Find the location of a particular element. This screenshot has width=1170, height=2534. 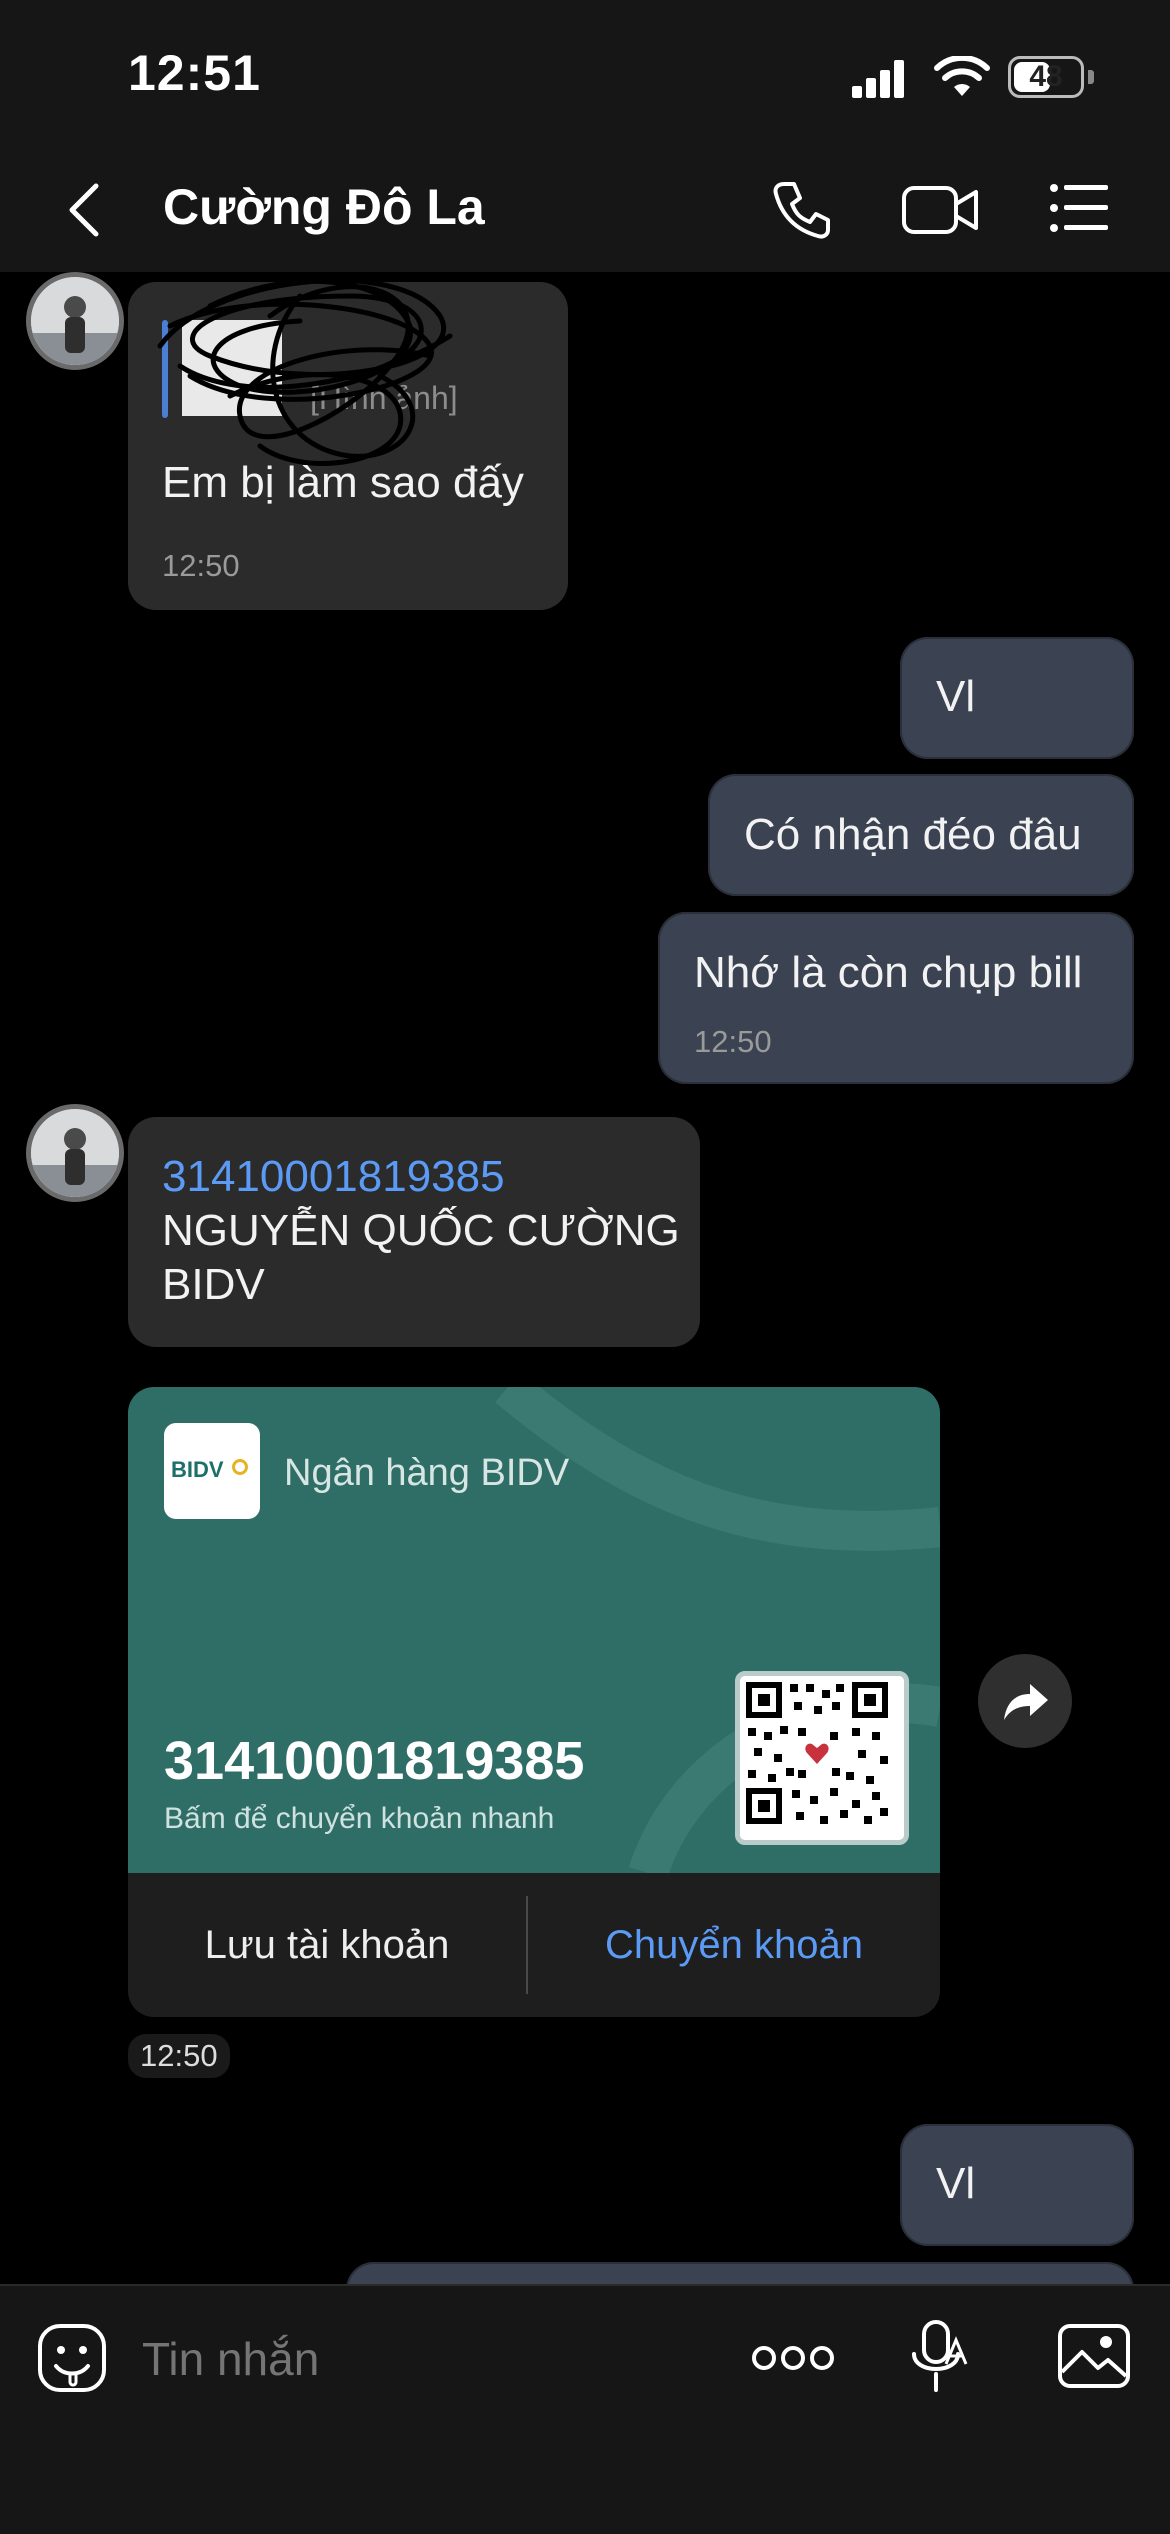

sticker-icon is located at coordinates (72, 2358).